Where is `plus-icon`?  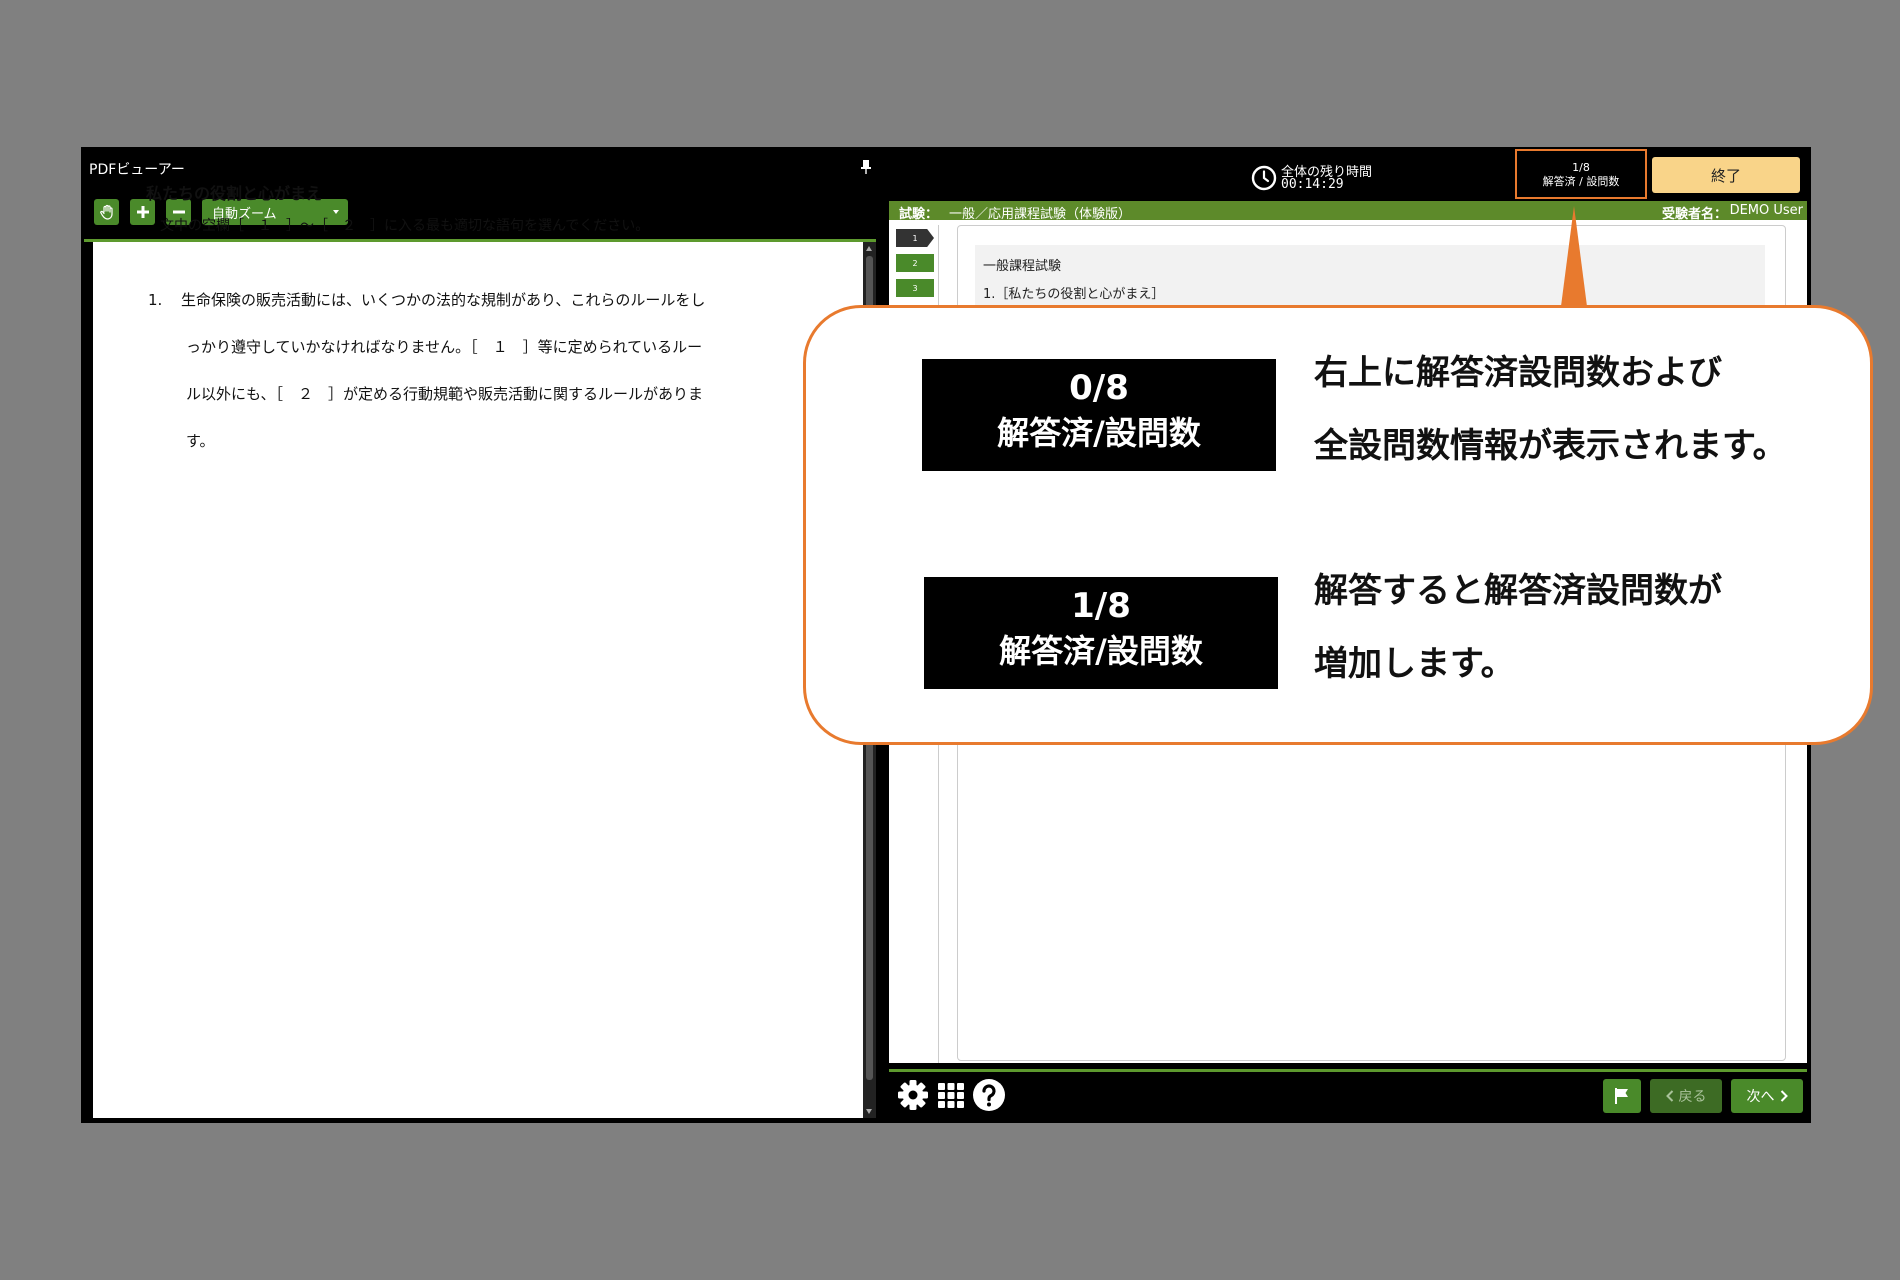 plus-icon is located at coordinates (142, 212).